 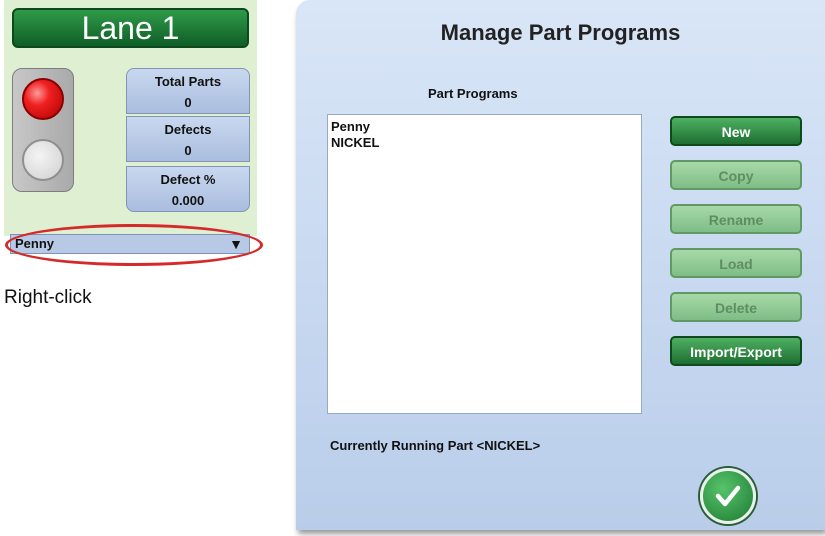 I want to click on list-item: NICKEL, so click(x=484, y=143).